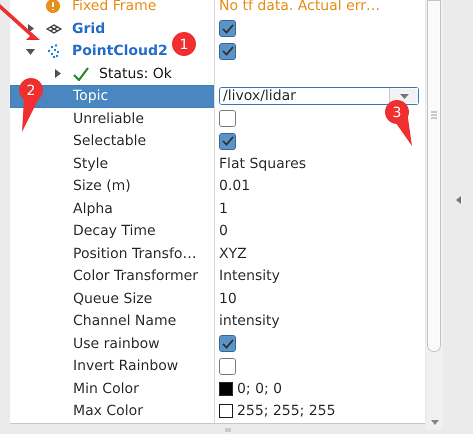  Describe the element at coordinates (434, 176) in the screenshot. I see `scrollbar-thumb` at that location.